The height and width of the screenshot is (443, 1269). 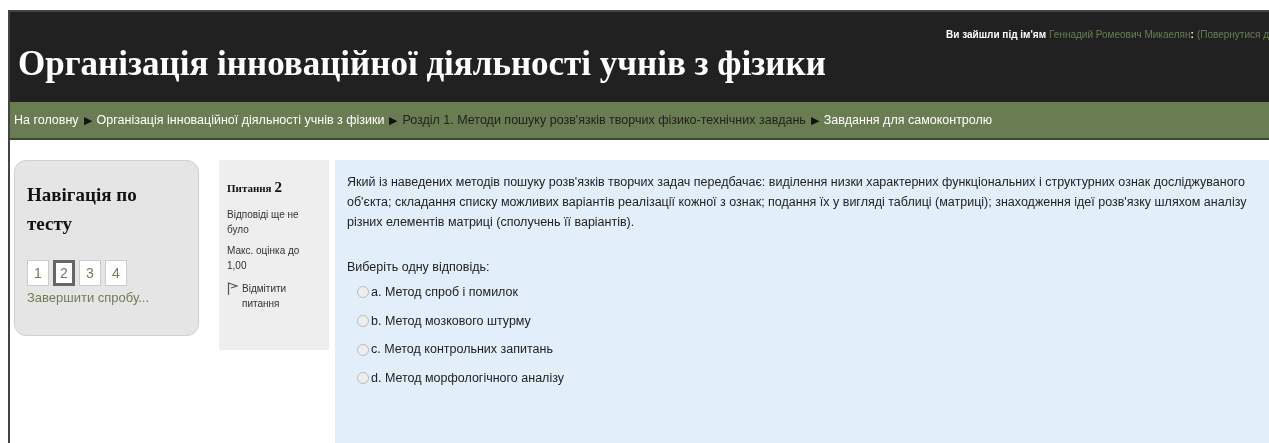 What do you see at coordinates (278, 187) in the screenshot?
I see `question-number: 2` at bounding box center [278, 187].